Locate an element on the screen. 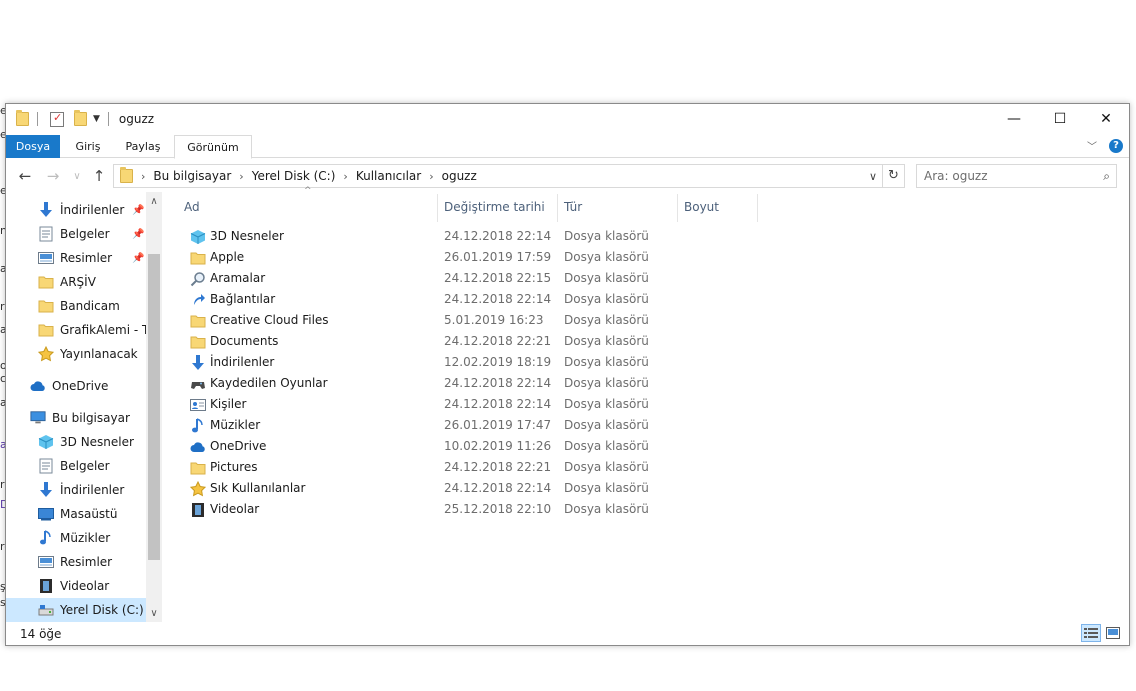  sidebar-item: Resimler is located at coordinates (76, 562).